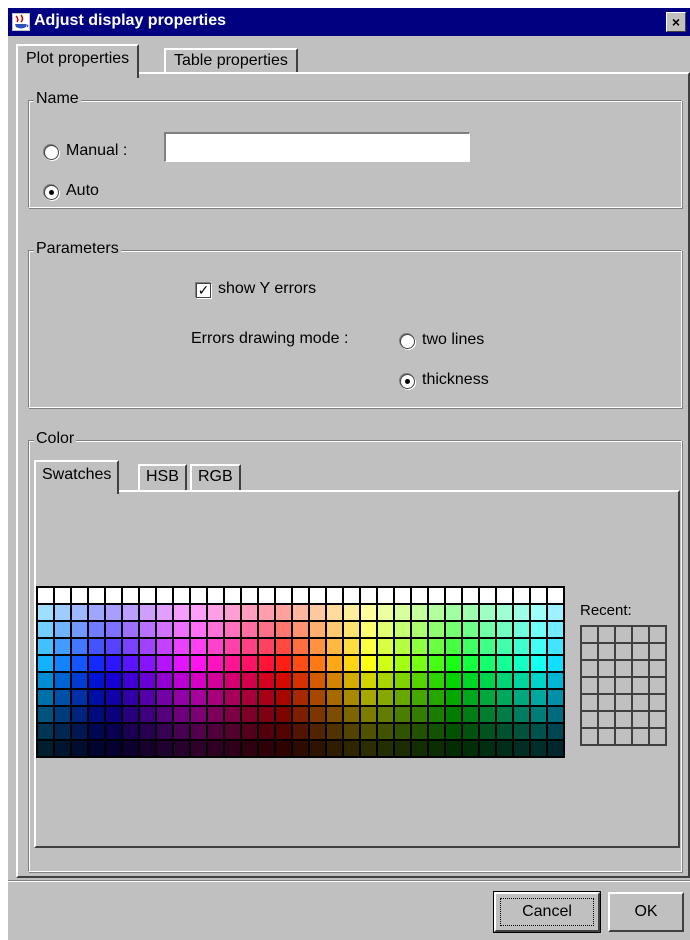 Image resolution: width=690 pixels, height=940 pixels. Describe the element at coordinates (51, 152) in the screenshot. I see `manual-radio` at that location.